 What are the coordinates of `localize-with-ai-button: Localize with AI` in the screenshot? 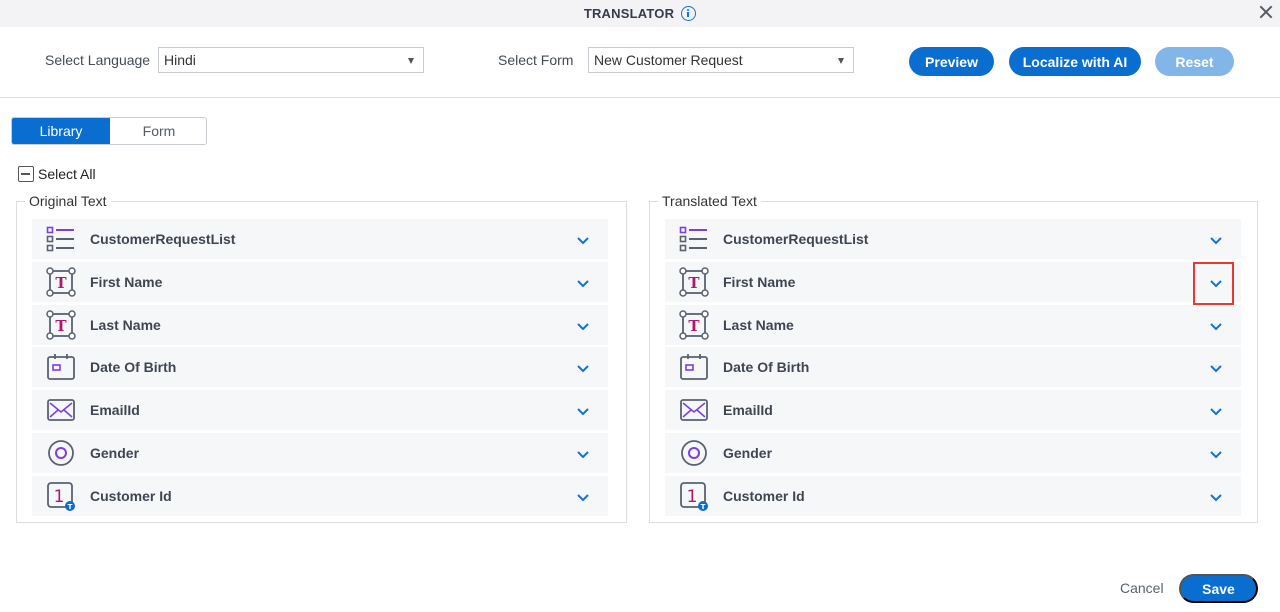 It's located at (1075, 61).